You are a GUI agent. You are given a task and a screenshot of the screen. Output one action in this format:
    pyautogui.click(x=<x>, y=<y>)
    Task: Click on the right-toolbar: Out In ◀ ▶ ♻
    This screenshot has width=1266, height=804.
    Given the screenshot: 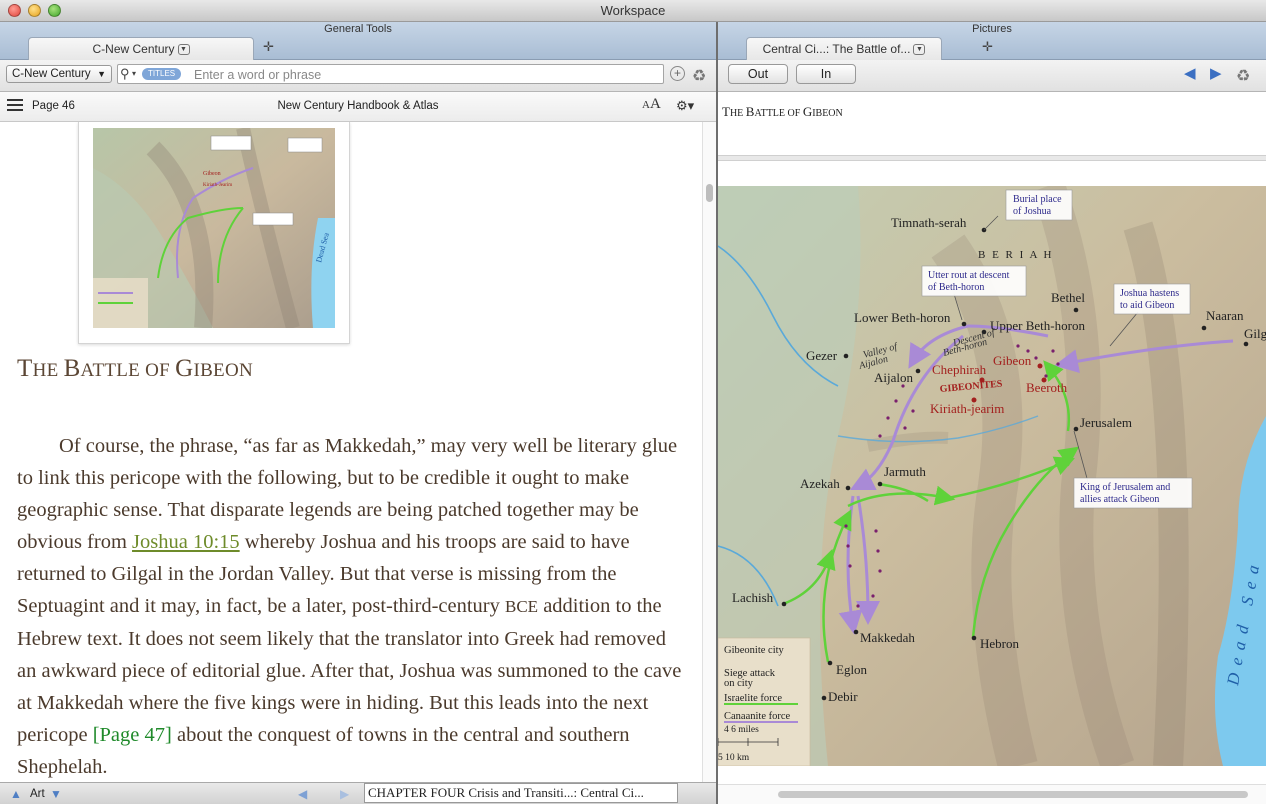 What is the action you would take?
    pyautogui.click(x=992, y=76)
    